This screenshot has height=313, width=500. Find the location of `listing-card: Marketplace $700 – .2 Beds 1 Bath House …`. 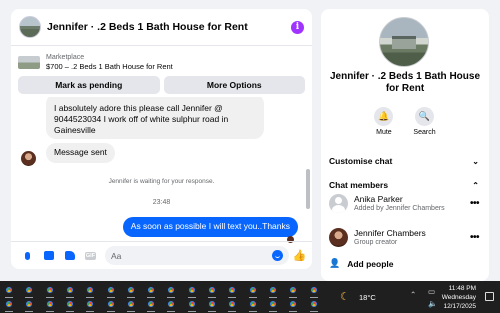

listing-card: Marketplace $700 – .2 Beds 1 Bath House … is located at coordinates (161, 59).